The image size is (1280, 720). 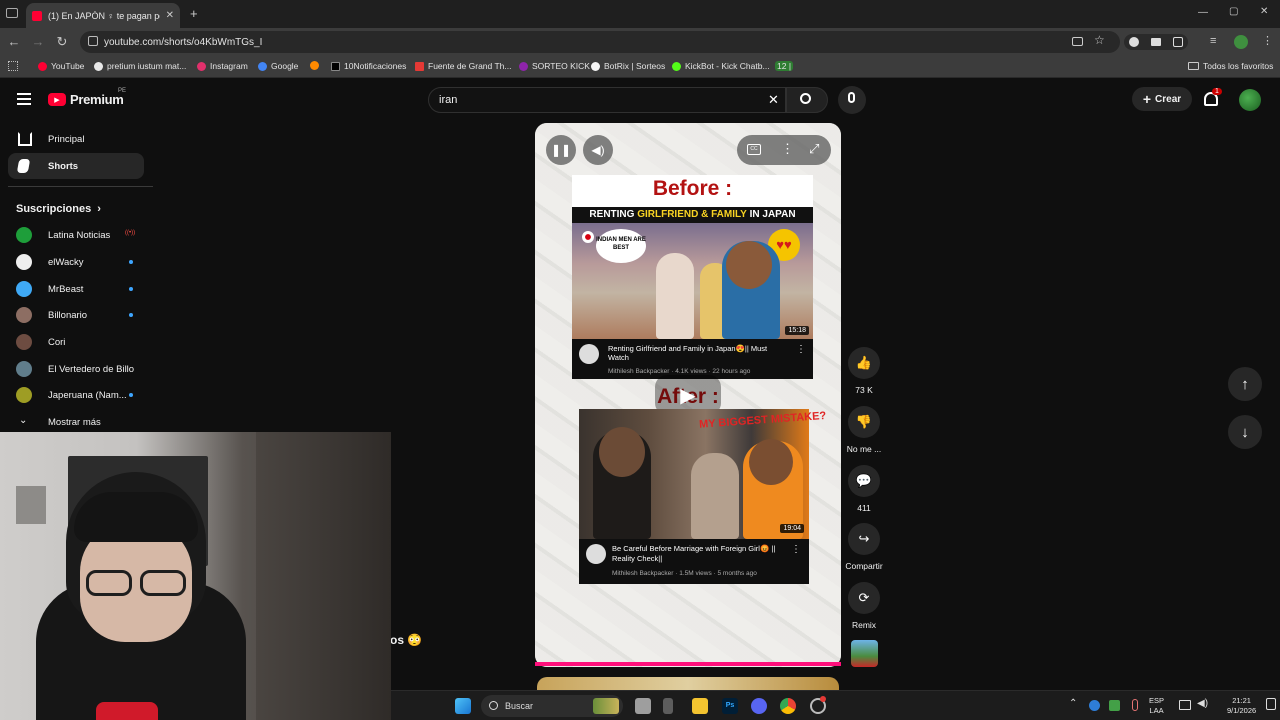 I want to click on subscription-billonario: Billonario, so click(x=76, y=315).